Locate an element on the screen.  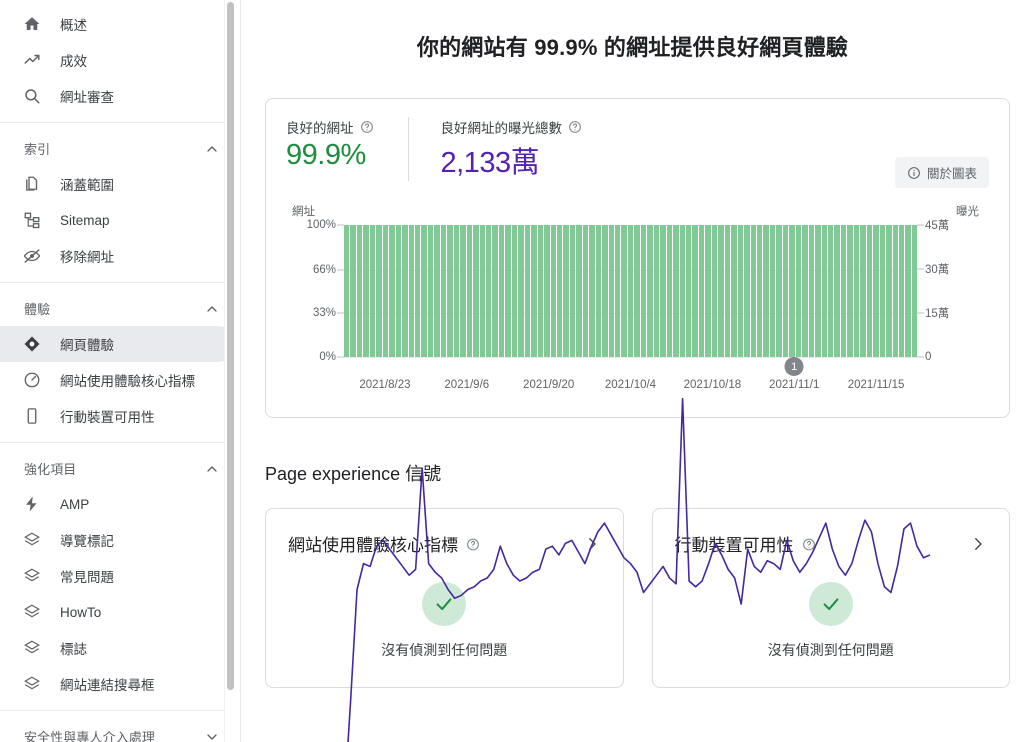
sidebar-section-header-index: 索引 is located at coordinates (118, 147).